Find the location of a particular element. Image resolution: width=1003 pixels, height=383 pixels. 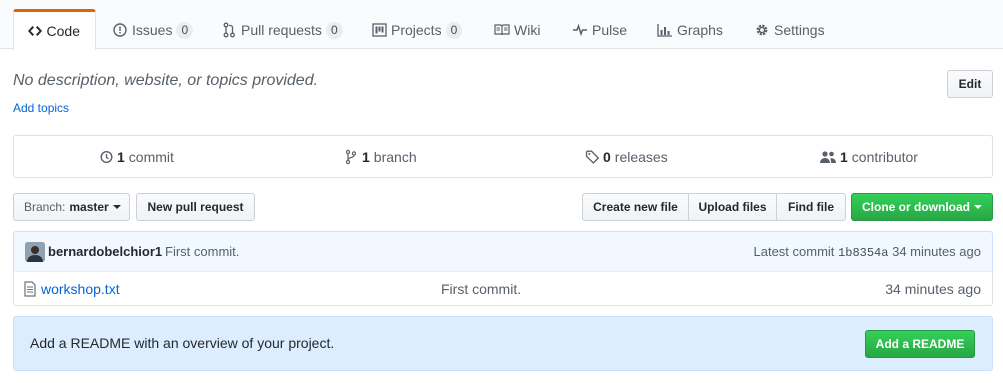

tab-label: Pull requests is located at coordinates (281, 30).